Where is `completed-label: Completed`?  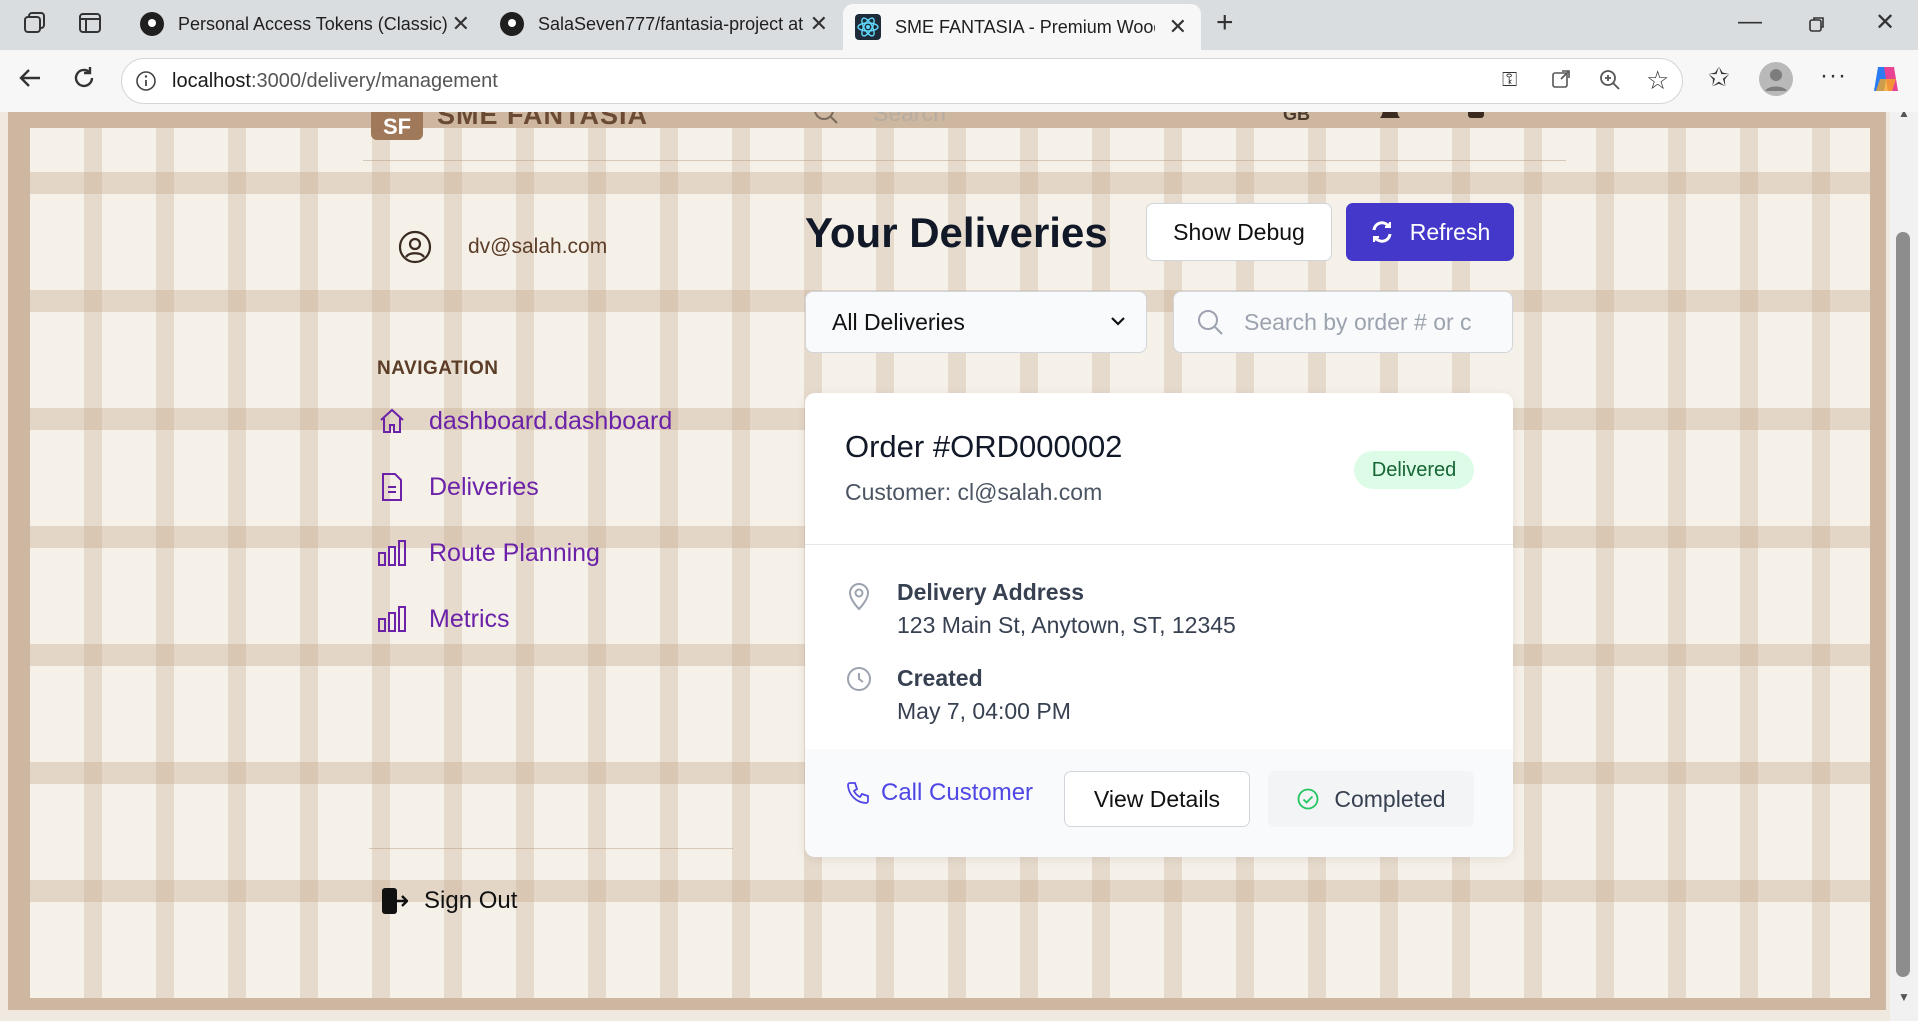
completed-label: Completed is located at coordinates (1390, 798).